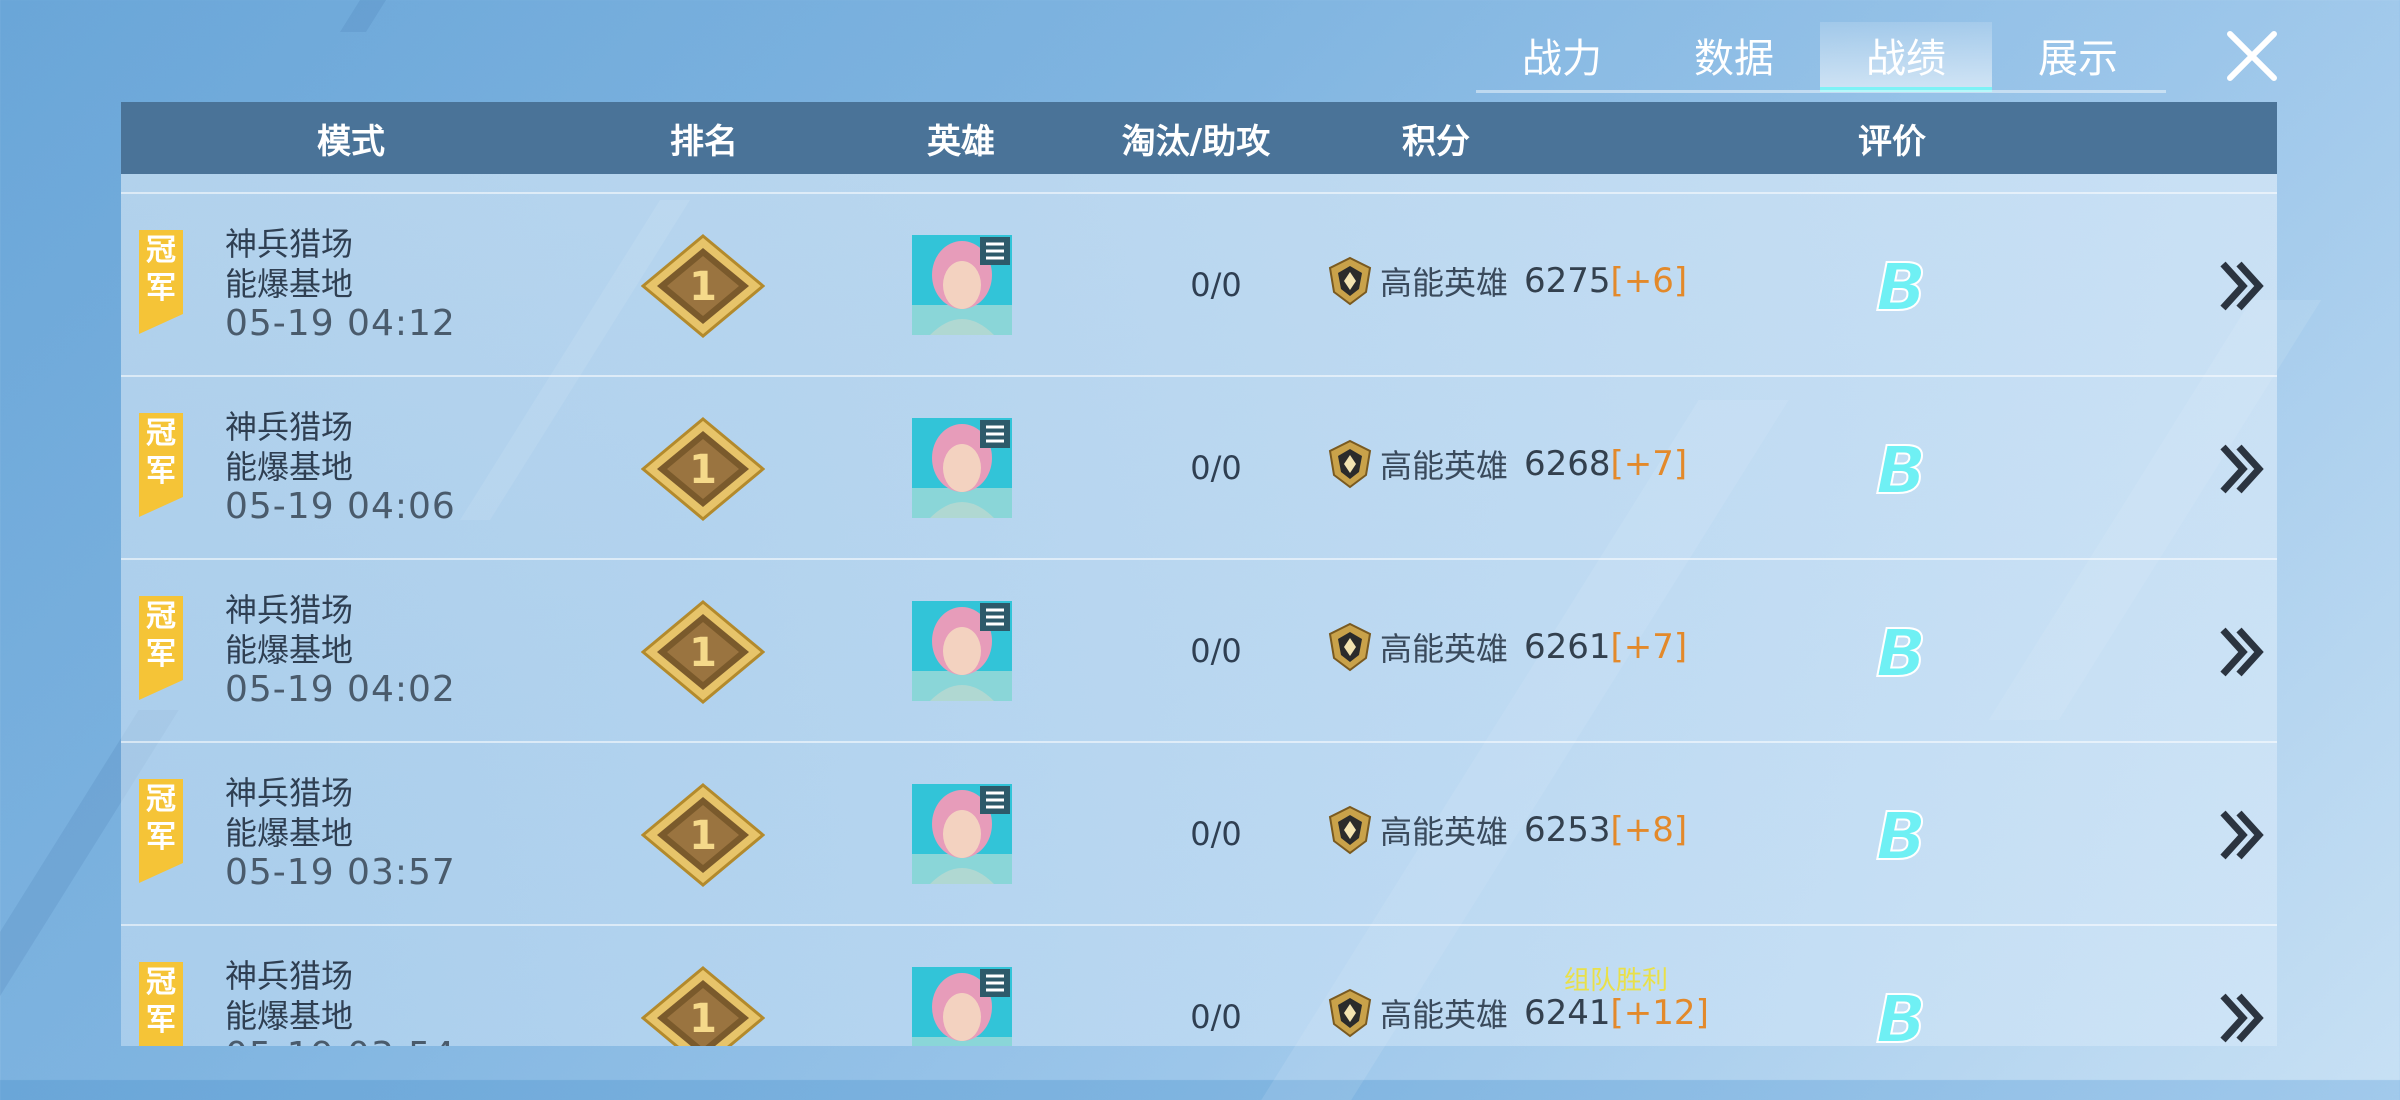 This screenshot has height=1100, width=2400. I want to click on table-header: 模式 排名 英雄 淘汰/助攻 积分 评价, so click(1199, 138).